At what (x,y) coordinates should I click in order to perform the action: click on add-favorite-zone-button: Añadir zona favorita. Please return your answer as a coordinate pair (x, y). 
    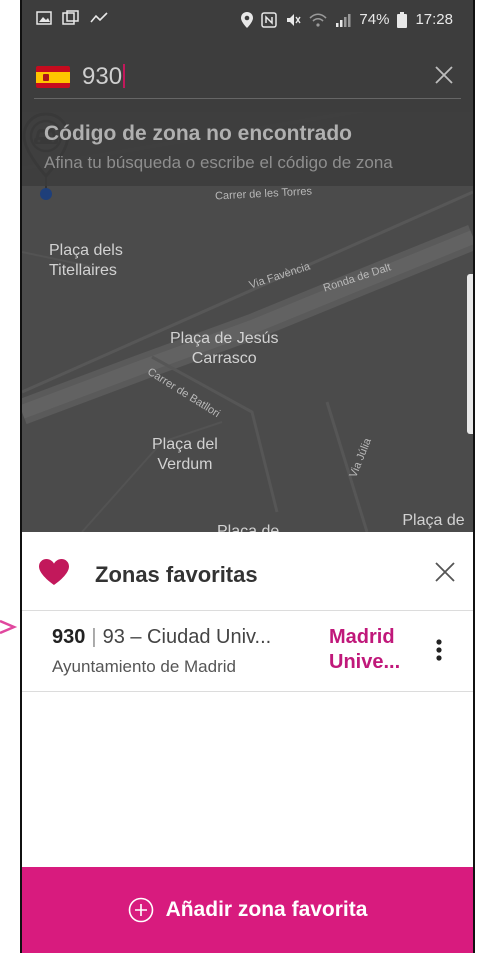
    Looking at the image, I should click on (247, 910).